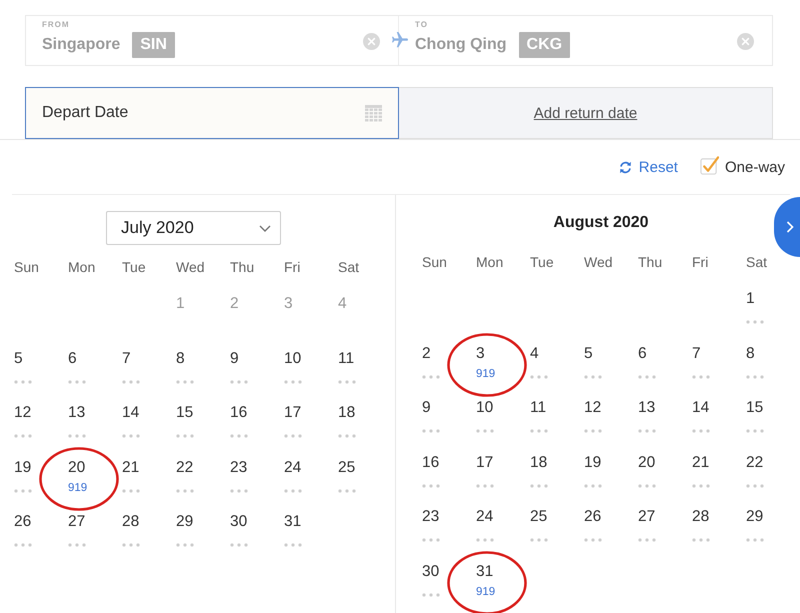 Image resolution: width=800 pixels, height=613 pixels. I want to click on day-number: 2, so click(426, 354).